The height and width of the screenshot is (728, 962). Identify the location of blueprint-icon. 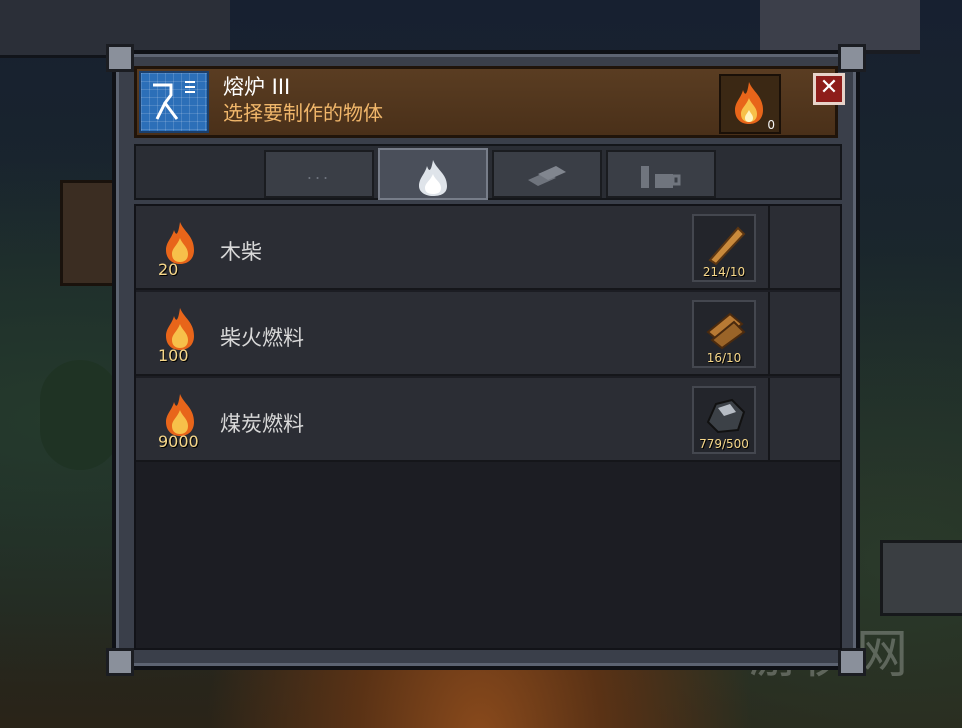
(174, 102).